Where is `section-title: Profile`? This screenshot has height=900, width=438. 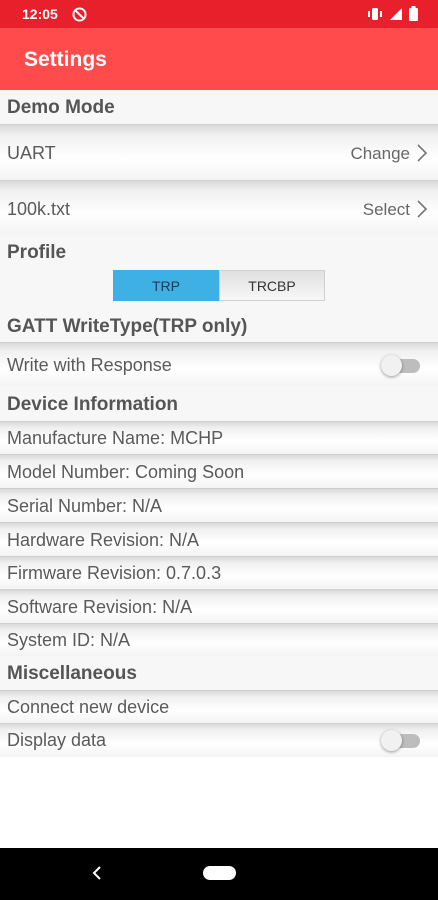 section-title: Profile is located at coordinates (37, 252).